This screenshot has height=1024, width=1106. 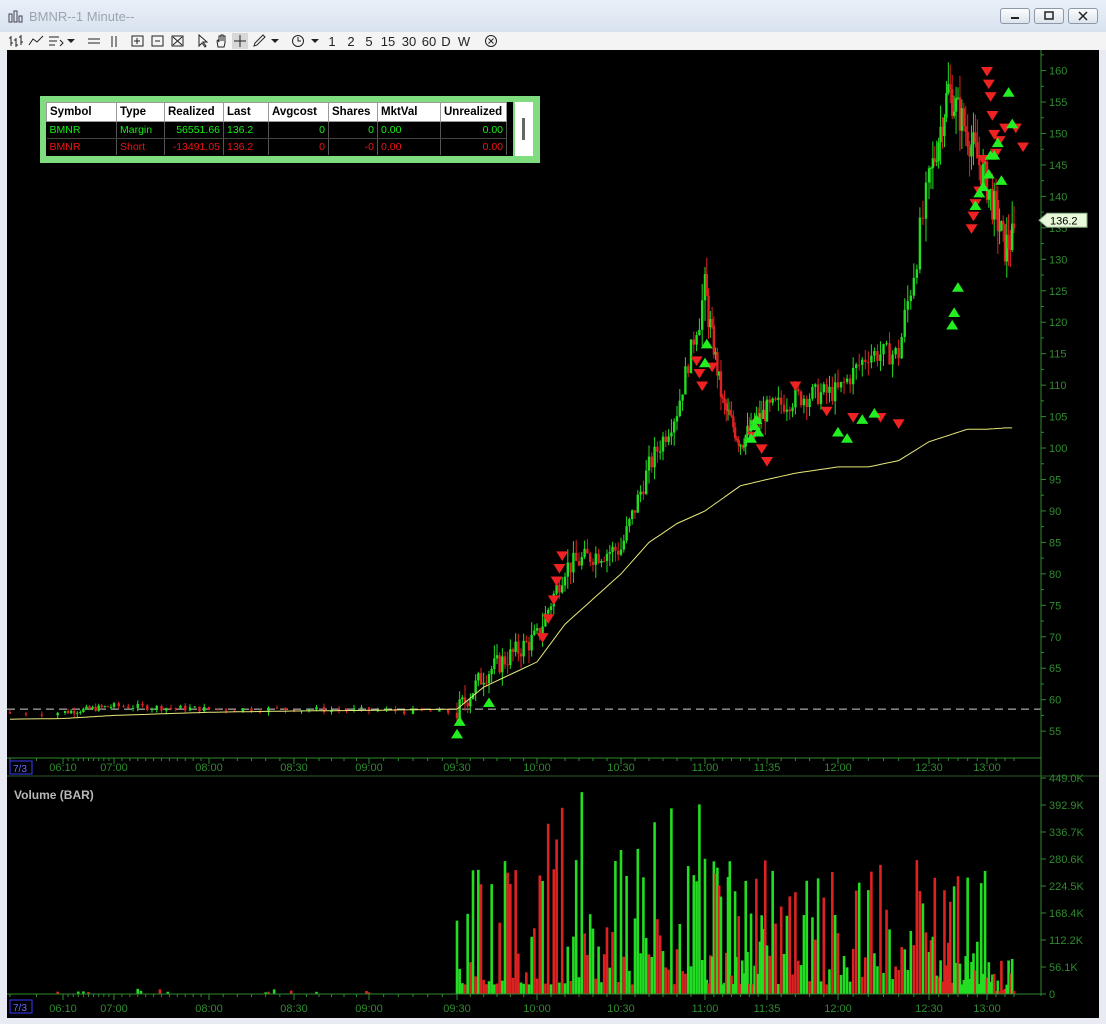 What do you see at coordinates (553, 16) in the screenshot?
I see `title-bar: BMNR--1 Minute--` at bounding box center [553, 16].